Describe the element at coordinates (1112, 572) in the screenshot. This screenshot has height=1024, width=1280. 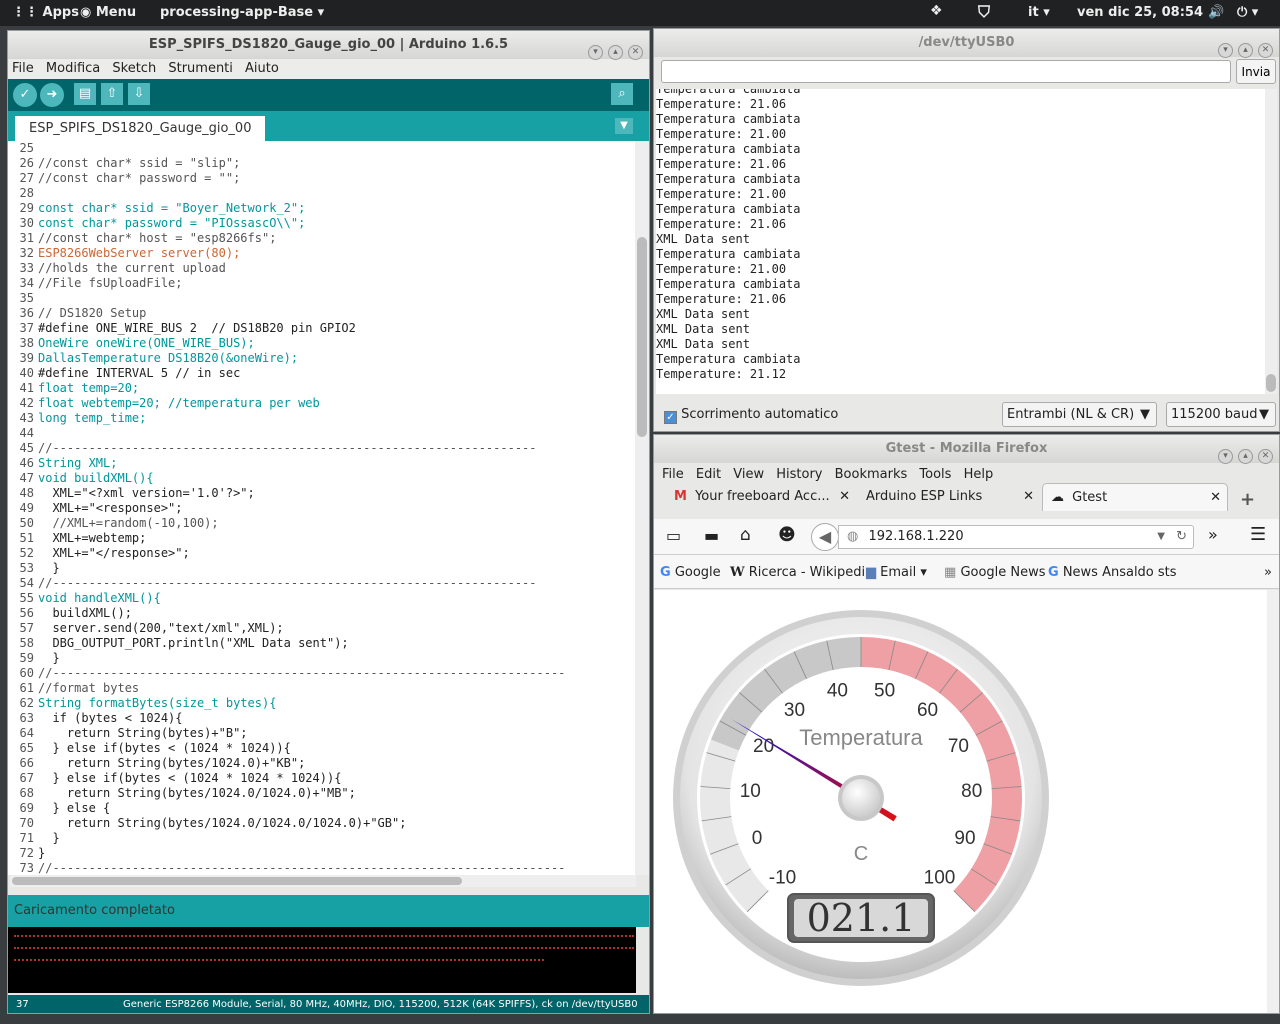
I see `bookmark-news-ansaldo: G News Ansaldo sts` at that location.